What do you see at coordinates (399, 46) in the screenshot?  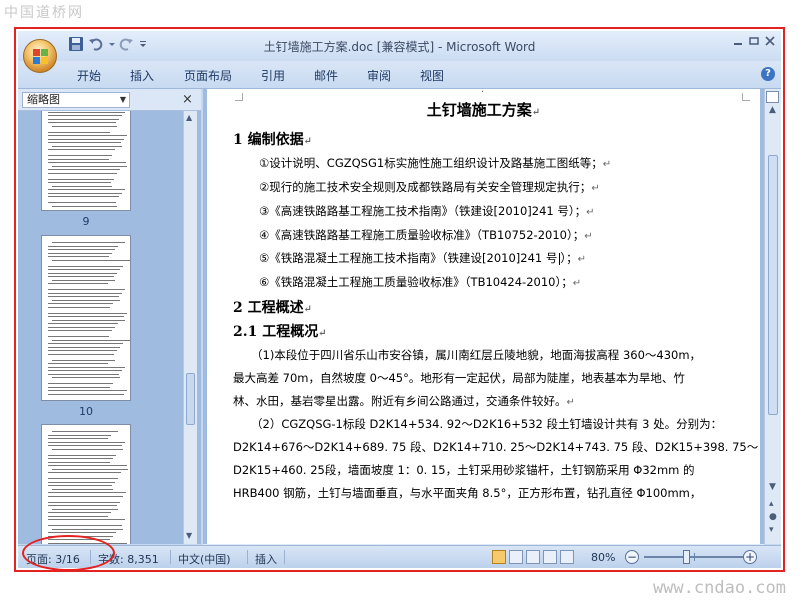 I see `title-bar: 土钉墙施工方案.doc [兼容模式] - Microsoft Word` at bounding box center [399, 46].